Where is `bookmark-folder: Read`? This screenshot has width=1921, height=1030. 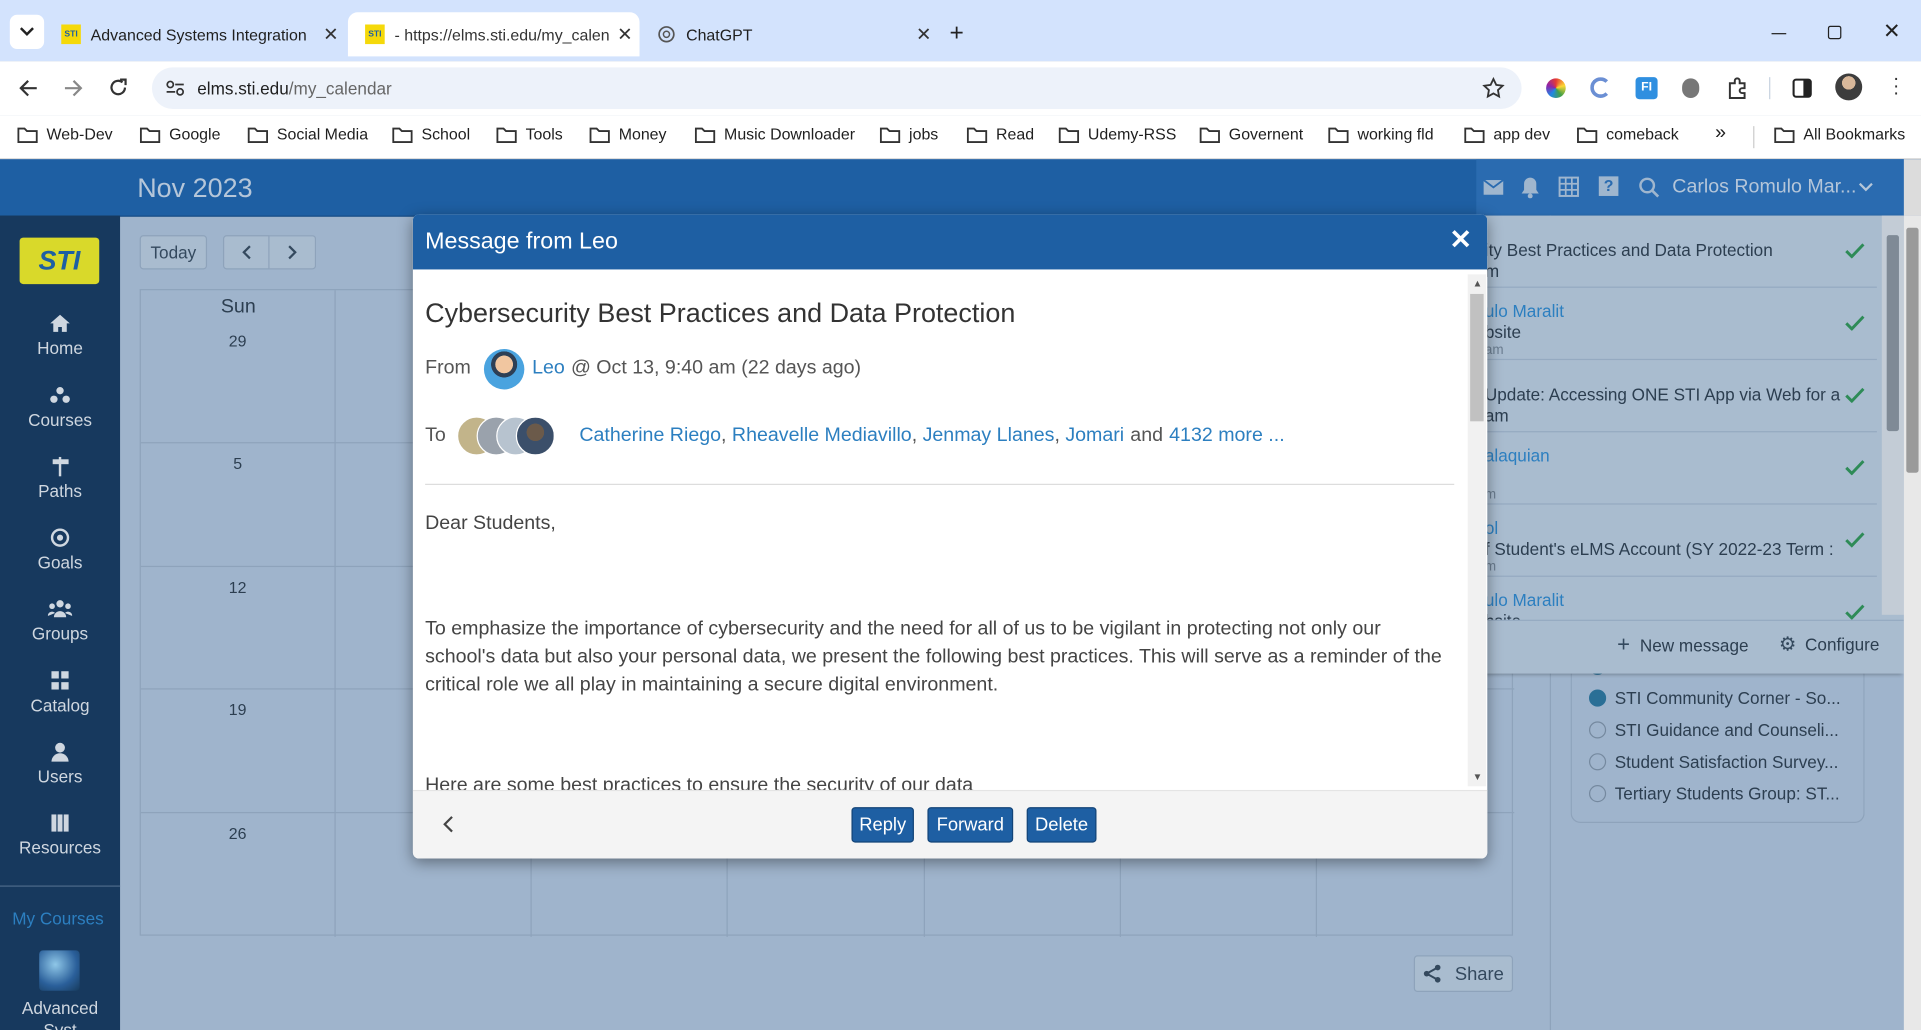
bookmark-folder: Read is located at coordinates (1000, 134).